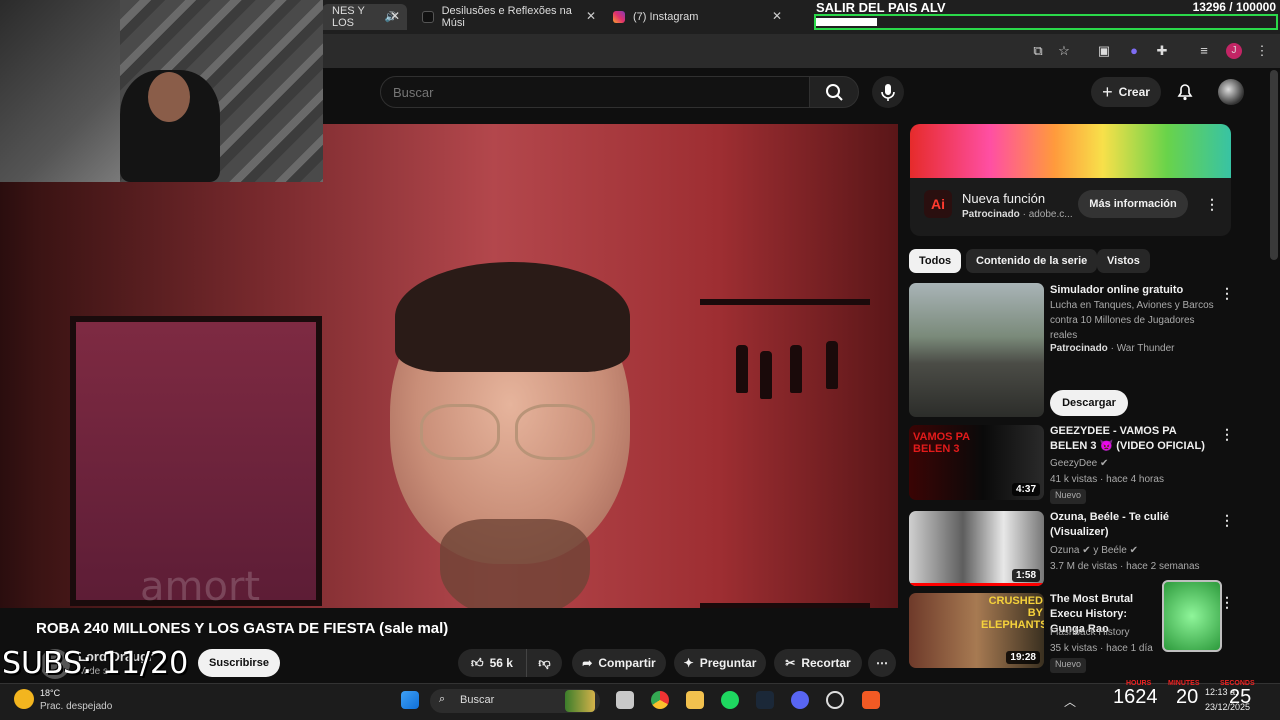  What do you see at coordinates (555, 432) in the screenshot?
I see `glasses-right` at bounding box center [555, 432].